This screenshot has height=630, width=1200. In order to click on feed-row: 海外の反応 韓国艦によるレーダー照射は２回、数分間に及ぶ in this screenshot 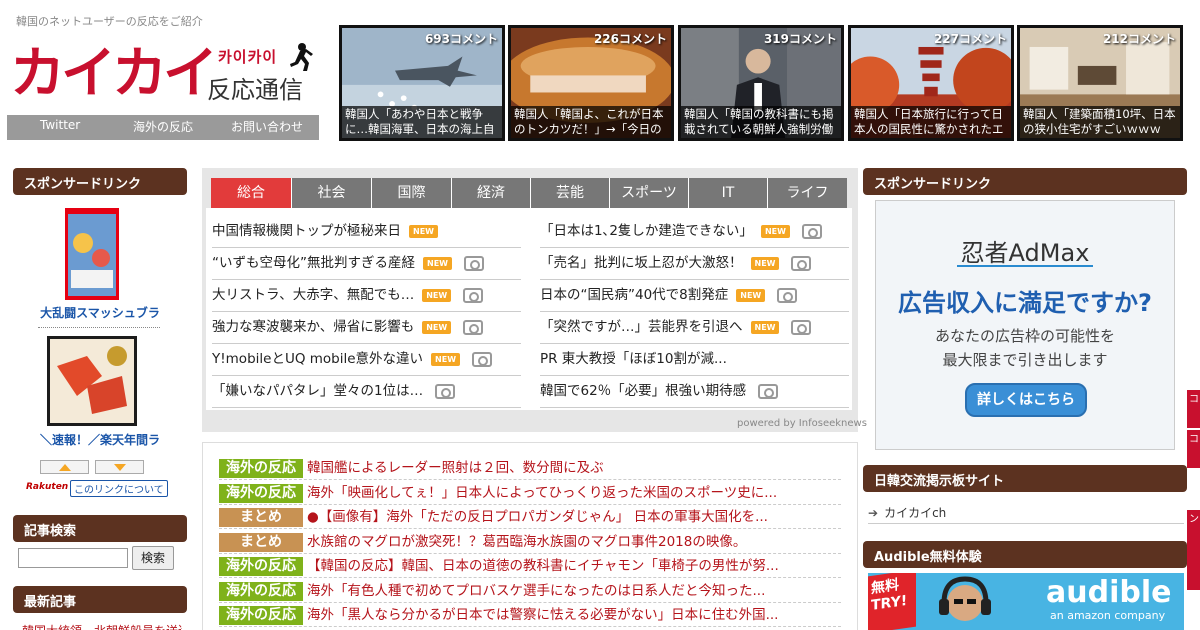, I will do `click(530, 468)`.